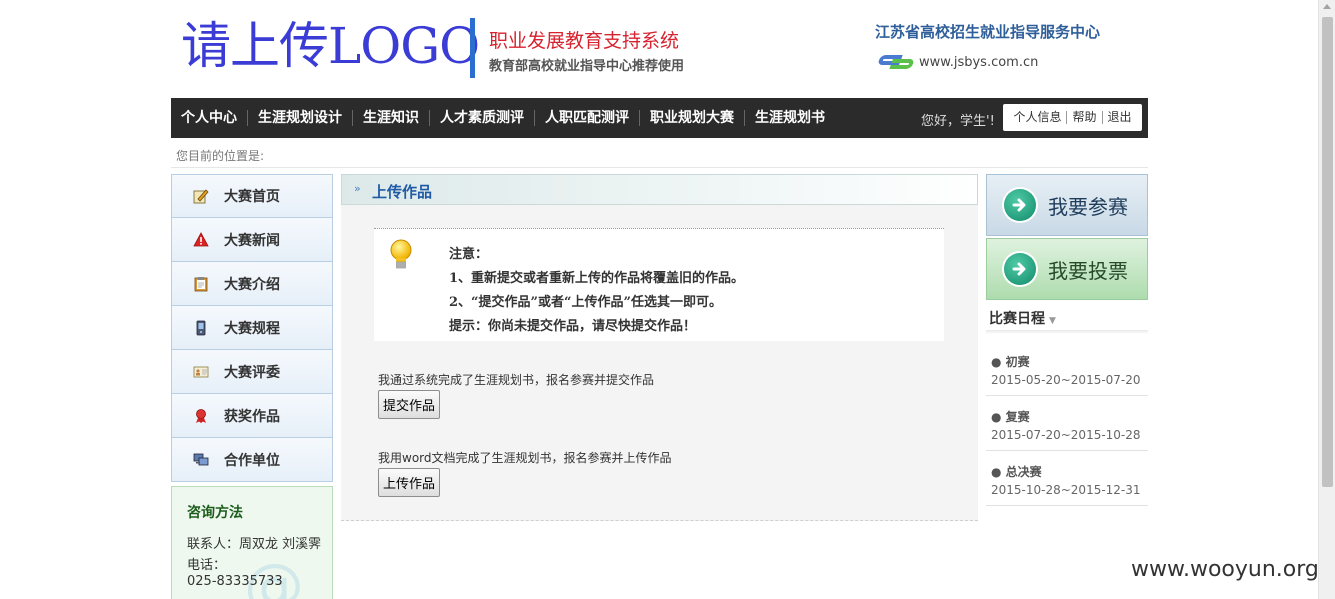 This screenshot has height=599, width=1335. What do you see at coordinates (516, 380) in the screenshot?
I see `submit-option-text: 我通过系统完成了生涯规划书，报名参赛并提交作品` at bounding box center [516, 380].